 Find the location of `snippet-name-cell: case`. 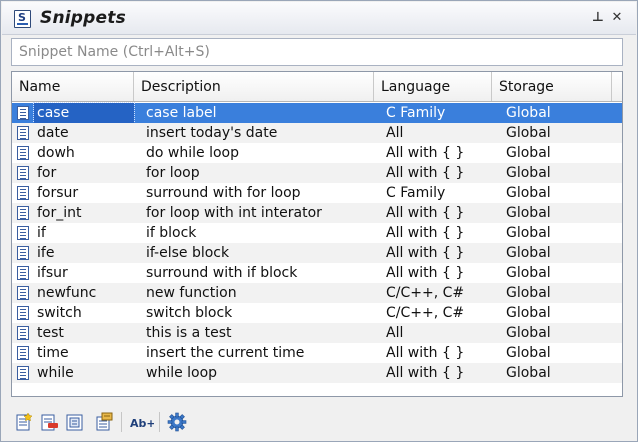

snippet-name-cell: case is located at coordinates (84, 113).